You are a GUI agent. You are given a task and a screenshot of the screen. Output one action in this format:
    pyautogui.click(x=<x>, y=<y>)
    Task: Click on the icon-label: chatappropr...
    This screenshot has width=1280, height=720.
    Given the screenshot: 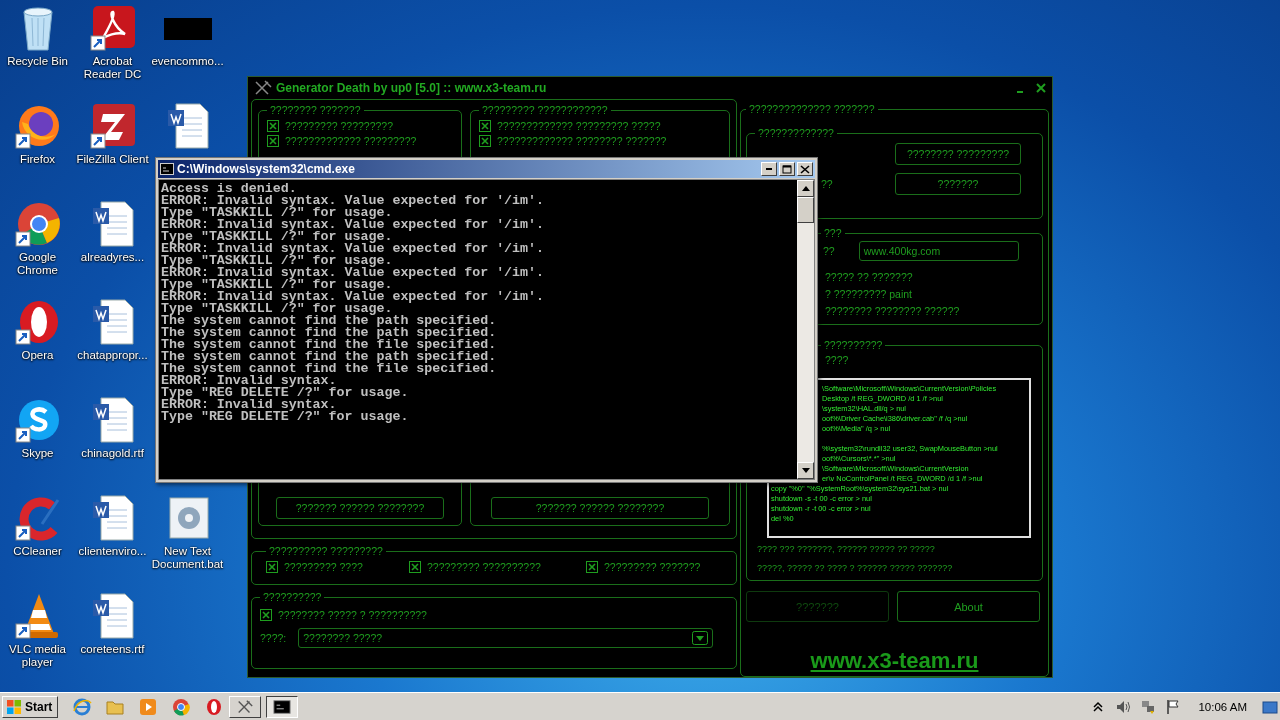 What is the action you would take?
    pyautogui.click(x=112, y=355)
    